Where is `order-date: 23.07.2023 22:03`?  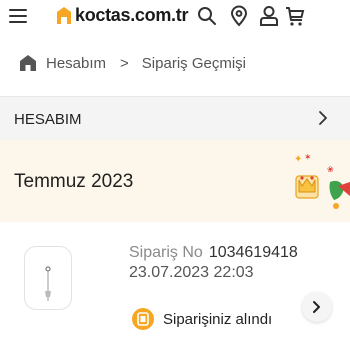 order-date: 23.07.2023 22:03 is located at coordinates (191, 272).